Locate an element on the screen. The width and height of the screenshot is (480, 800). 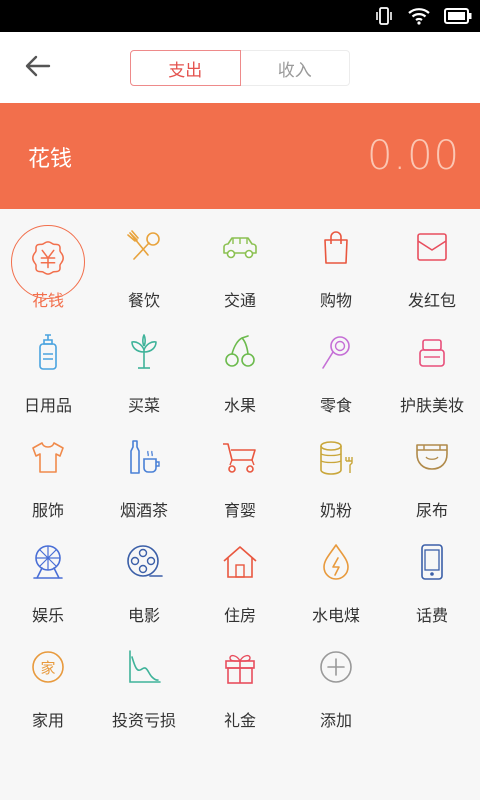
cherry-icon is located at coordinates (240, 351).